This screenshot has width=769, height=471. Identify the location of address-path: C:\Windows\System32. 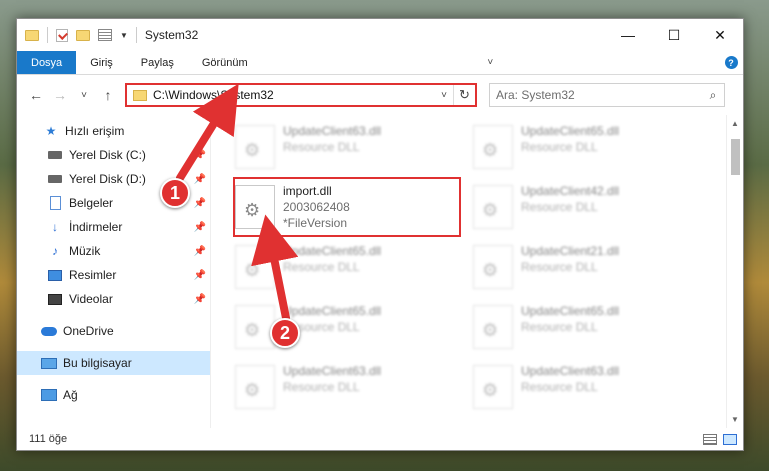
(294, 95).